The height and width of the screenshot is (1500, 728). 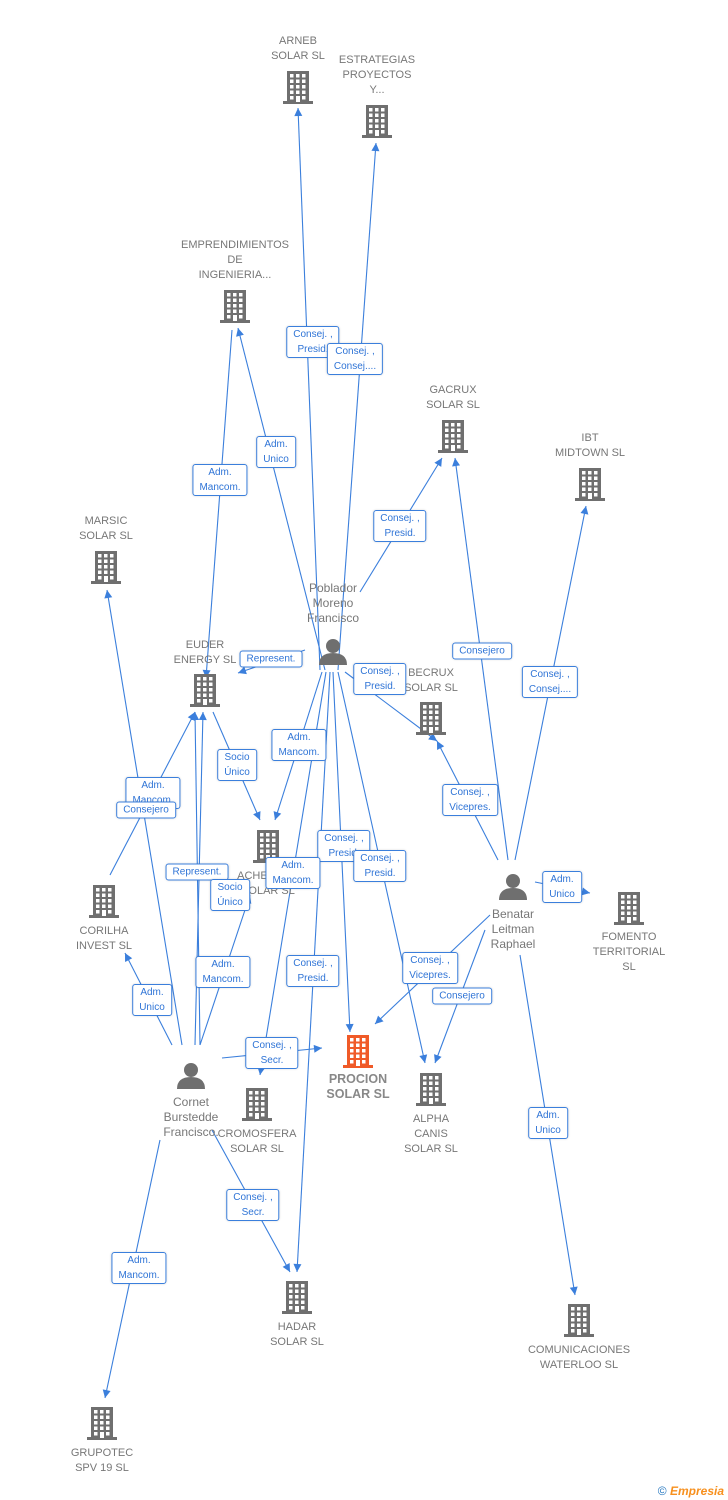 What do you see at coordinates (431, 681) in the screenshot?
I see `node-becrux: BECRUX SOLAR SL` at bounding box center [431, 681].